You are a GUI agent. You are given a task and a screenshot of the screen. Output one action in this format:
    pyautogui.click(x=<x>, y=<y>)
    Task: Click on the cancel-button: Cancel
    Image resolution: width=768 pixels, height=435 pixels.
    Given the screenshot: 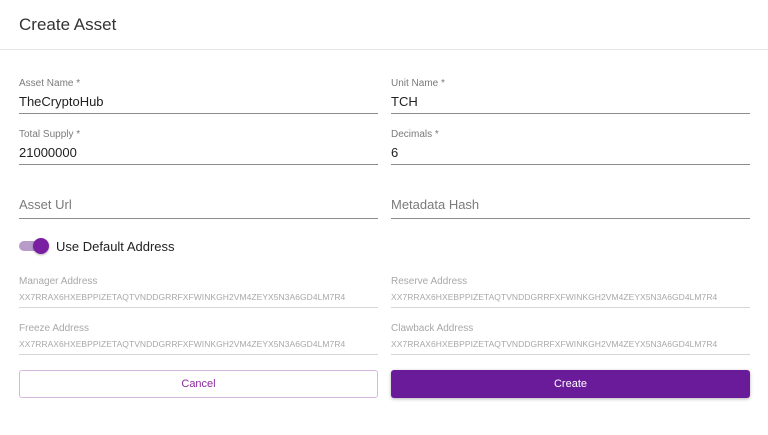 What is the action you would take?
    pyautogui.click(x=198, y=384)
    